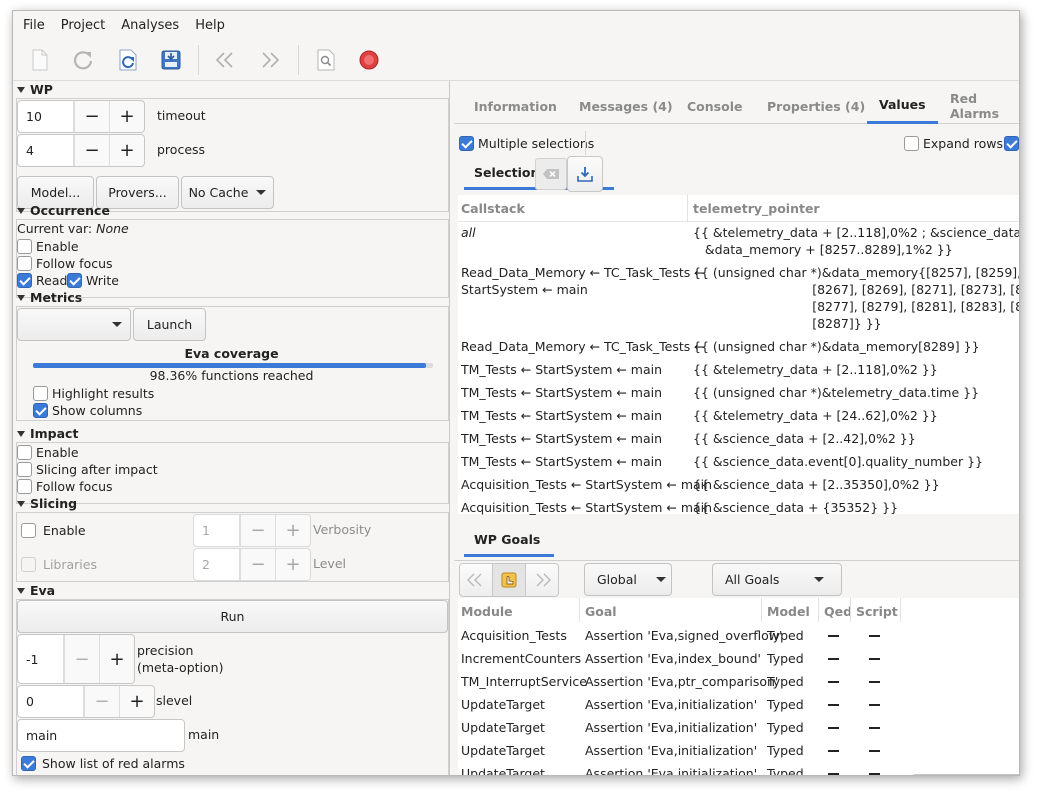 The width and height of the screenshot is (1042, 797). What do you see at coordinates (117, 324) in the screenshot?
I see `chevron-down-icon` at bounding box center [117, 324].